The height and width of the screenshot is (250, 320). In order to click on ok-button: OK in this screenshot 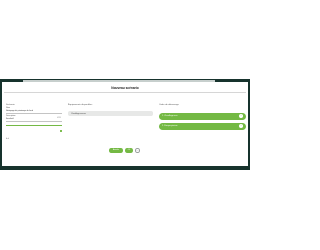, I will do `click(129, 150)`.